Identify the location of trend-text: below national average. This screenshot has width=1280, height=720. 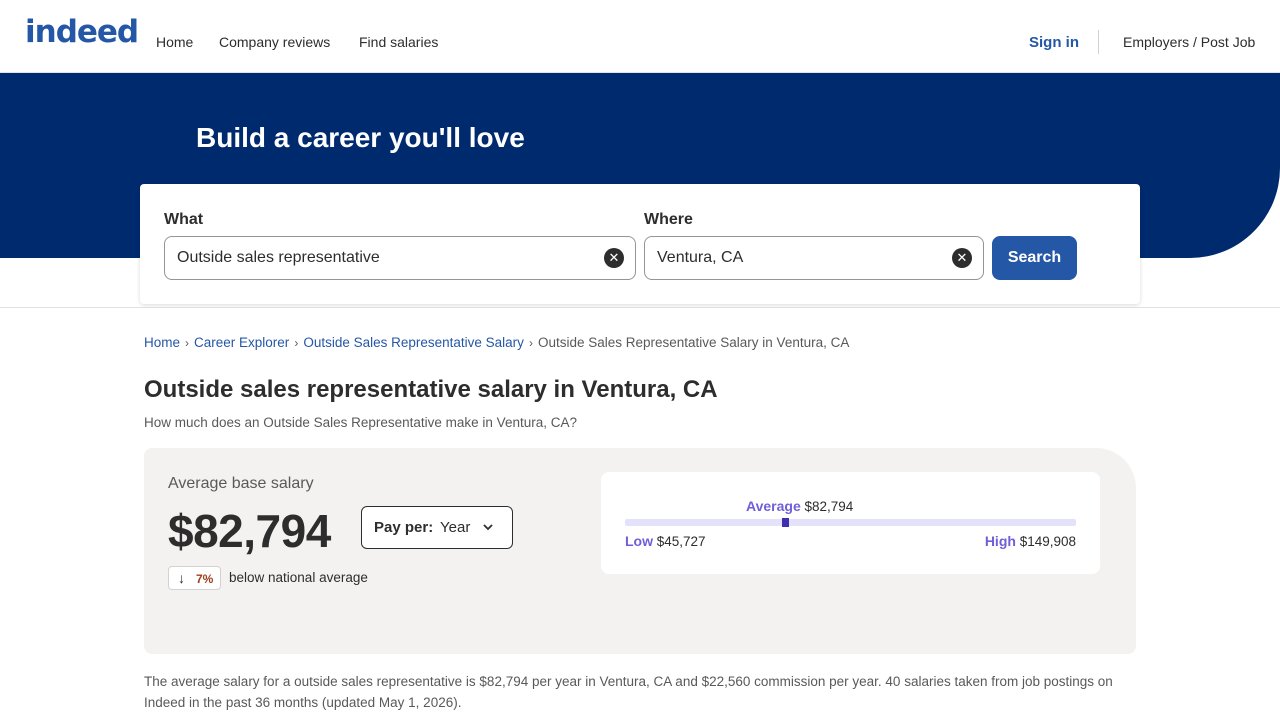
(298, 577).